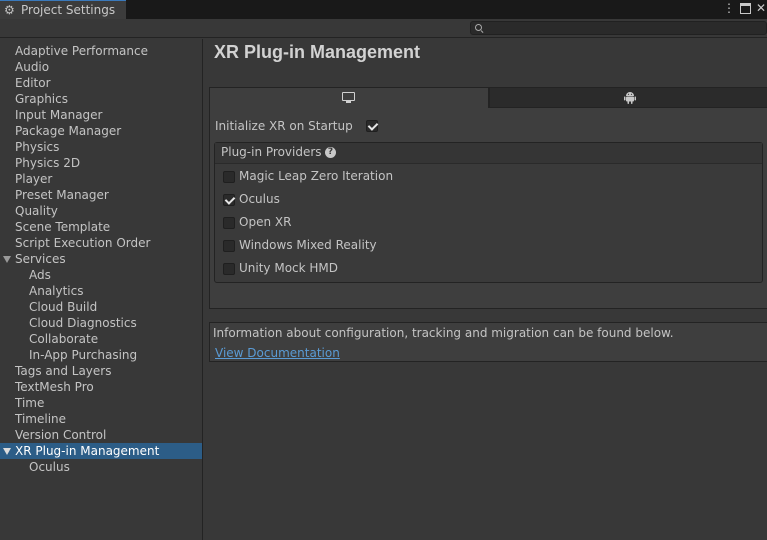  What do you see at coordinates (81, 51) in the screenshot?
I see `sidebar-item-label: Adaptive Performance` at bounding box center [81, 51].